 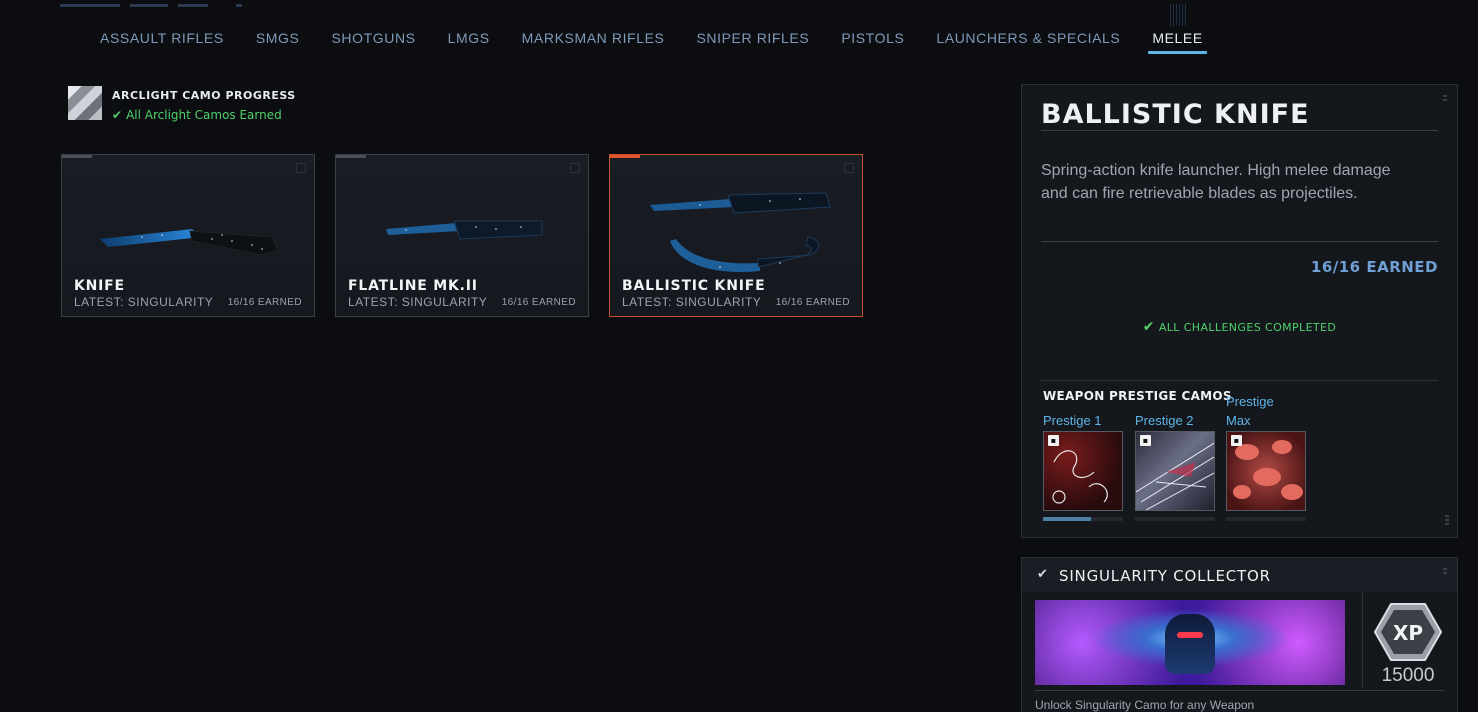 I want to click on xp-badge-icon: XP, so click(x=1408, y=632).